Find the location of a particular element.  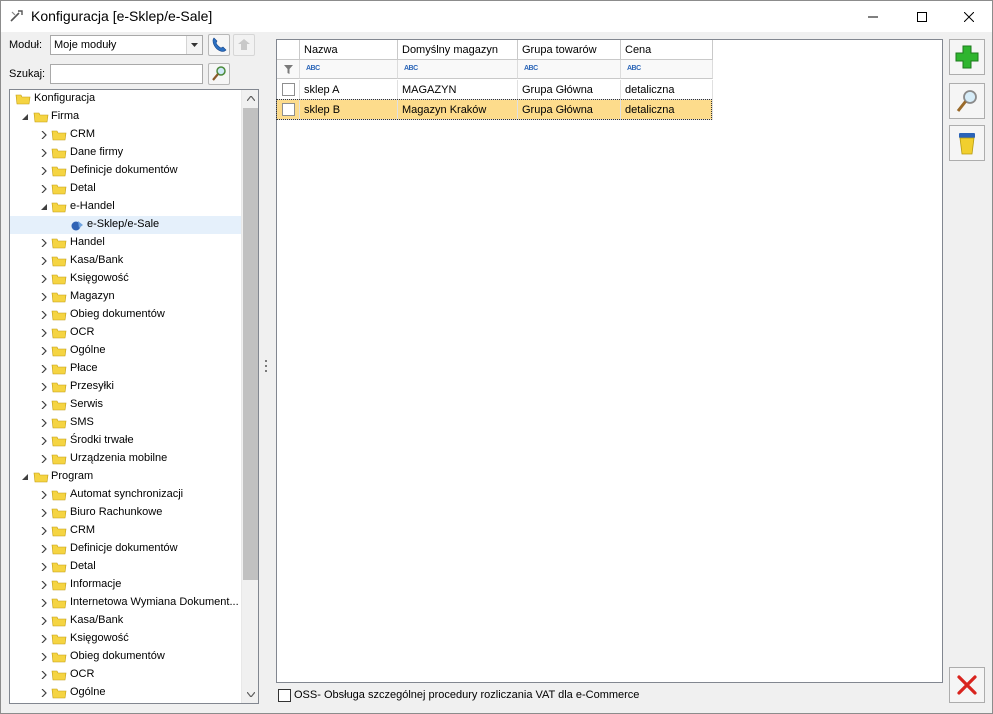

tree-item: Handel is located at coordinates (125, 243).